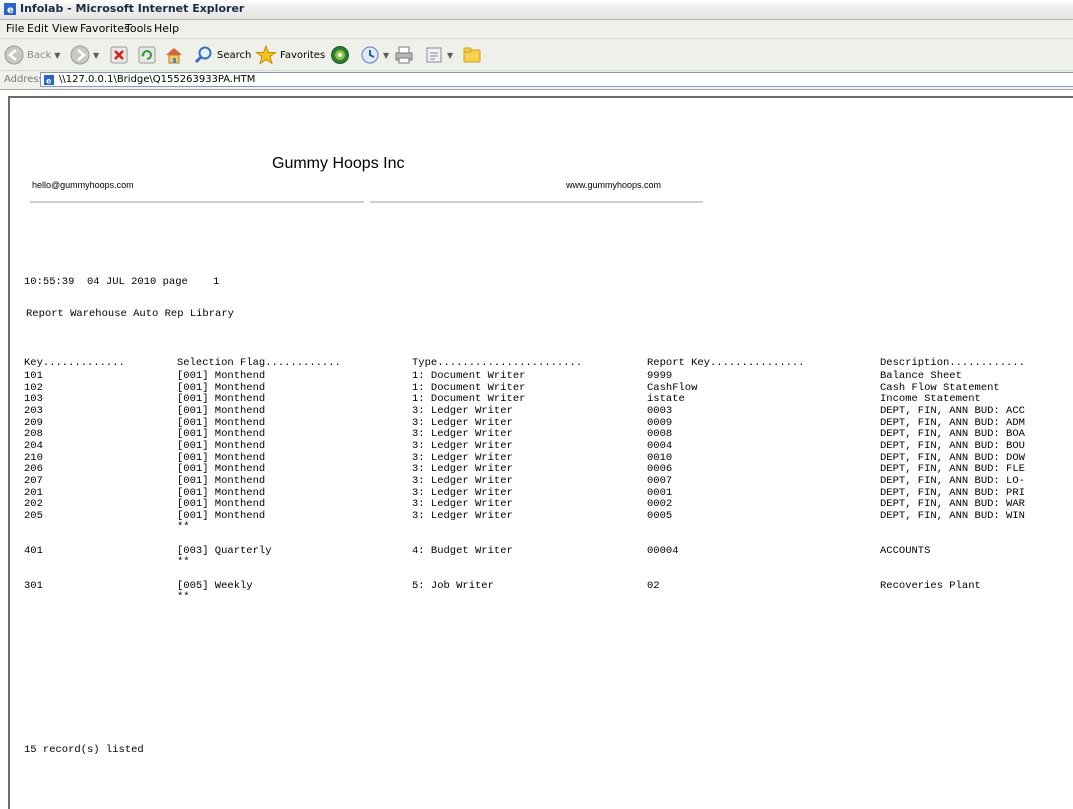 The image size is (1073, 809). What do you see at coordinates (33, 387) in the screenshot?
I see `cell-key: 102` at bounding box center [33, 387].